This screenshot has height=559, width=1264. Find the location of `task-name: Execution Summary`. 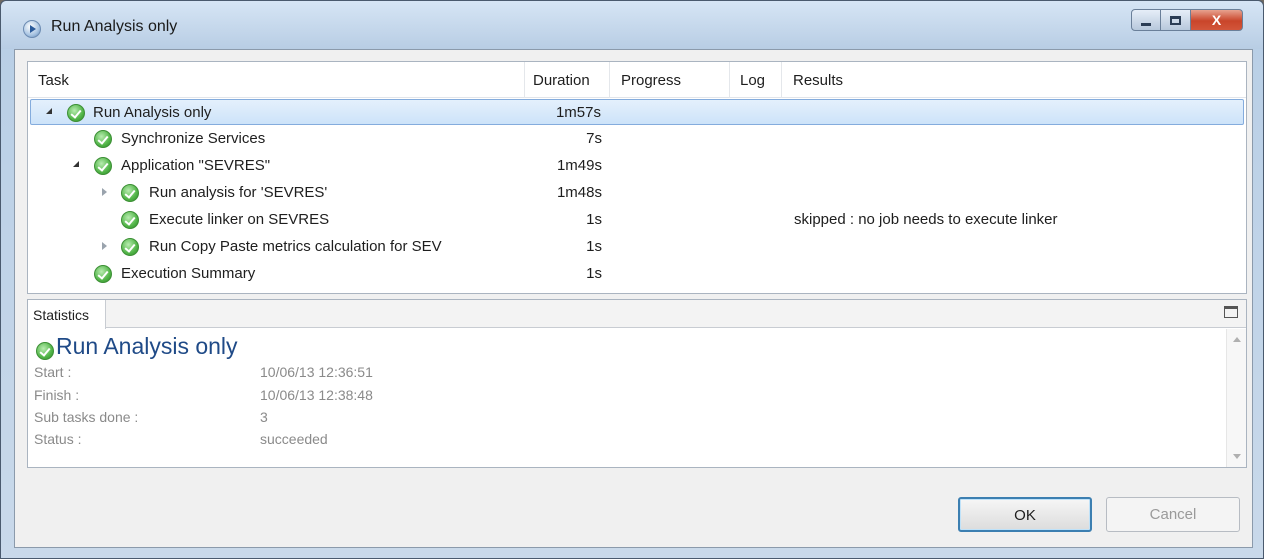

task-name: Execution Summary is located at coordinates (188, 273).